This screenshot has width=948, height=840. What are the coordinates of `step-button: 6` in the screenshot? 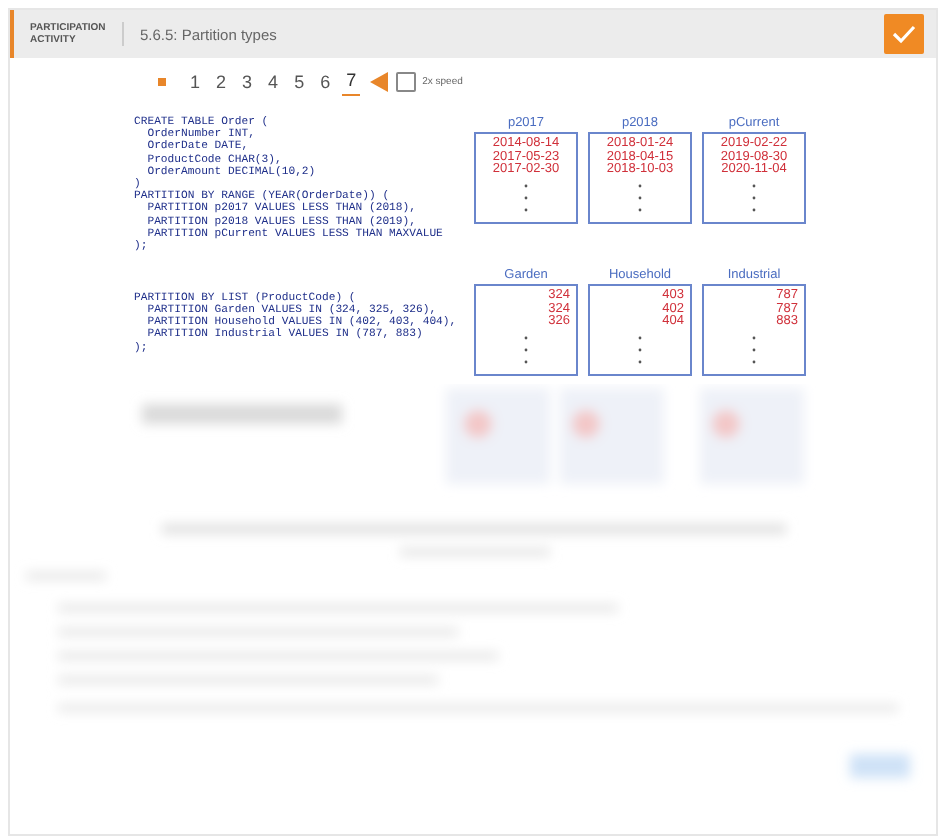 It's located at (325, 82).